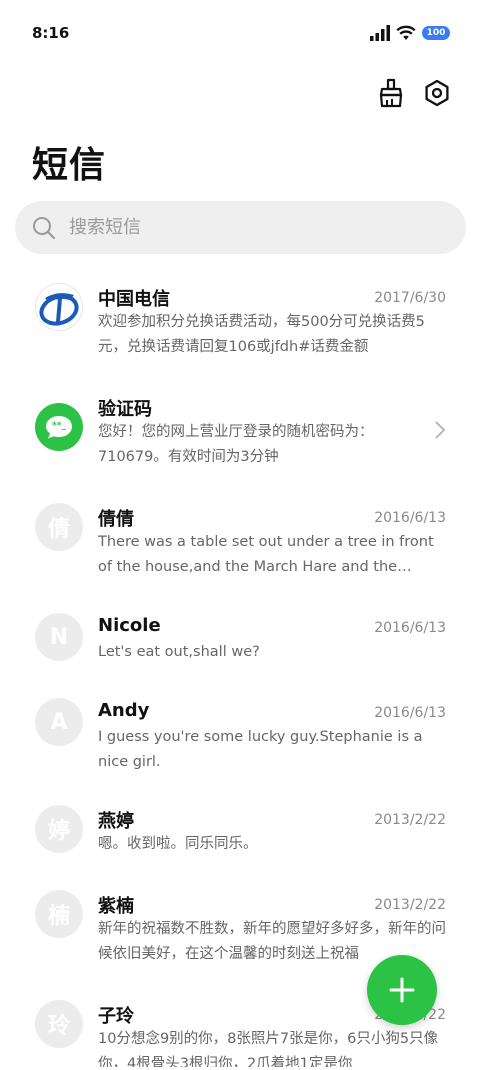  What do you see at coordinates (69, 165) in the screenshot?
I see `page-title: 短信` at bounding box center [69, 165].